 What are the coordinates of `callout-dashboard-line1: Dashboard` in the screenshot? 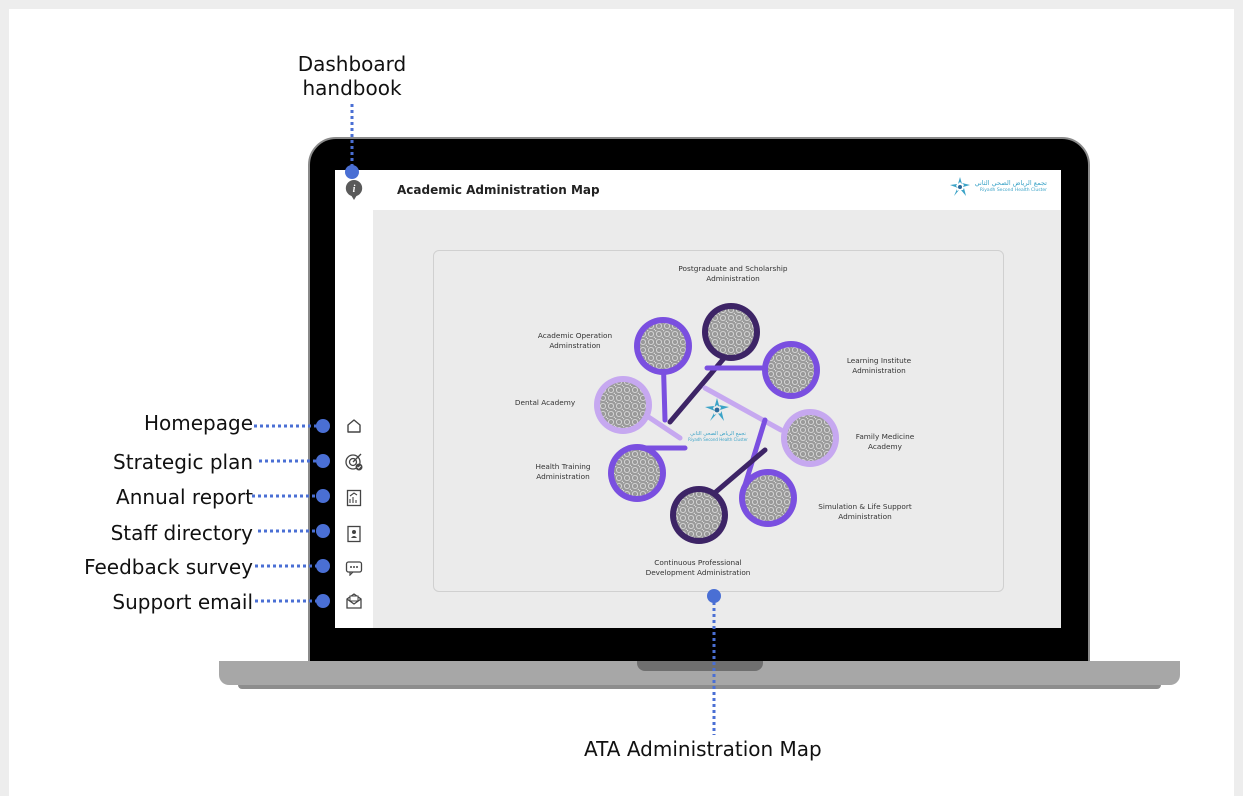 It's located at (352, 64).